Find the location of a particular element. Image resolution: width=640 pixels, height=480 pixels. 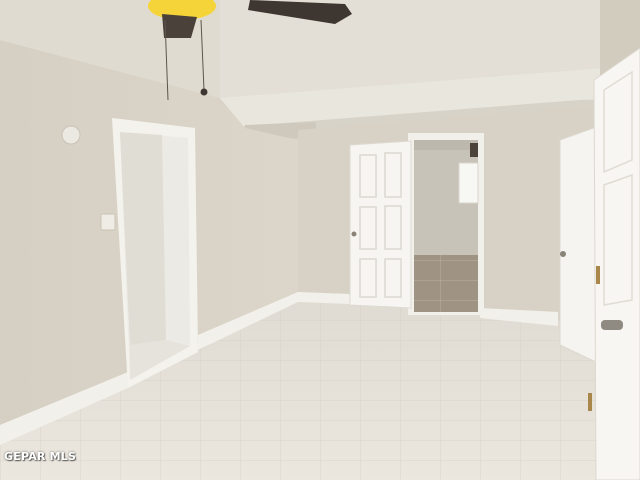

near-right-door-hinge is located at coordinates (598, 275).